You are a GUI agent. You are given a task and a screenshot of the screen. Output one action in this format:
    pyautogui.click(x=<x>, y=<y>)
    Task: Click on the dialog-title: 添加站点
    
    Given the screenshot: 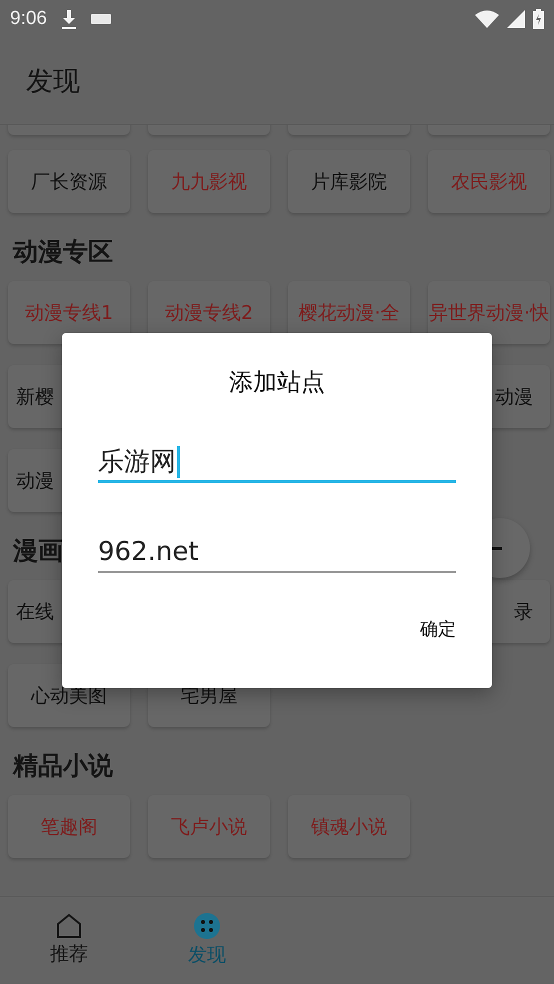 What is the action you would take?
    pyautogui.click(x=277, y=382)
    